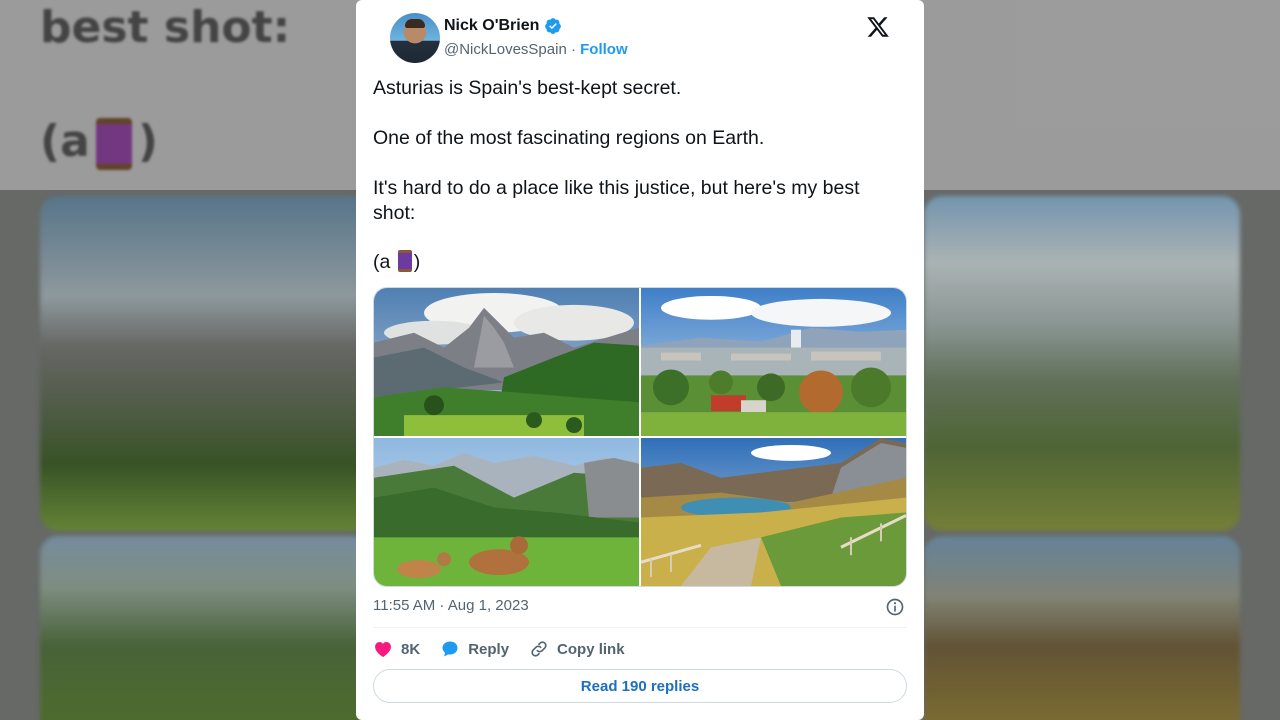  I want to click on media-image-city-view, so click(773, 362).